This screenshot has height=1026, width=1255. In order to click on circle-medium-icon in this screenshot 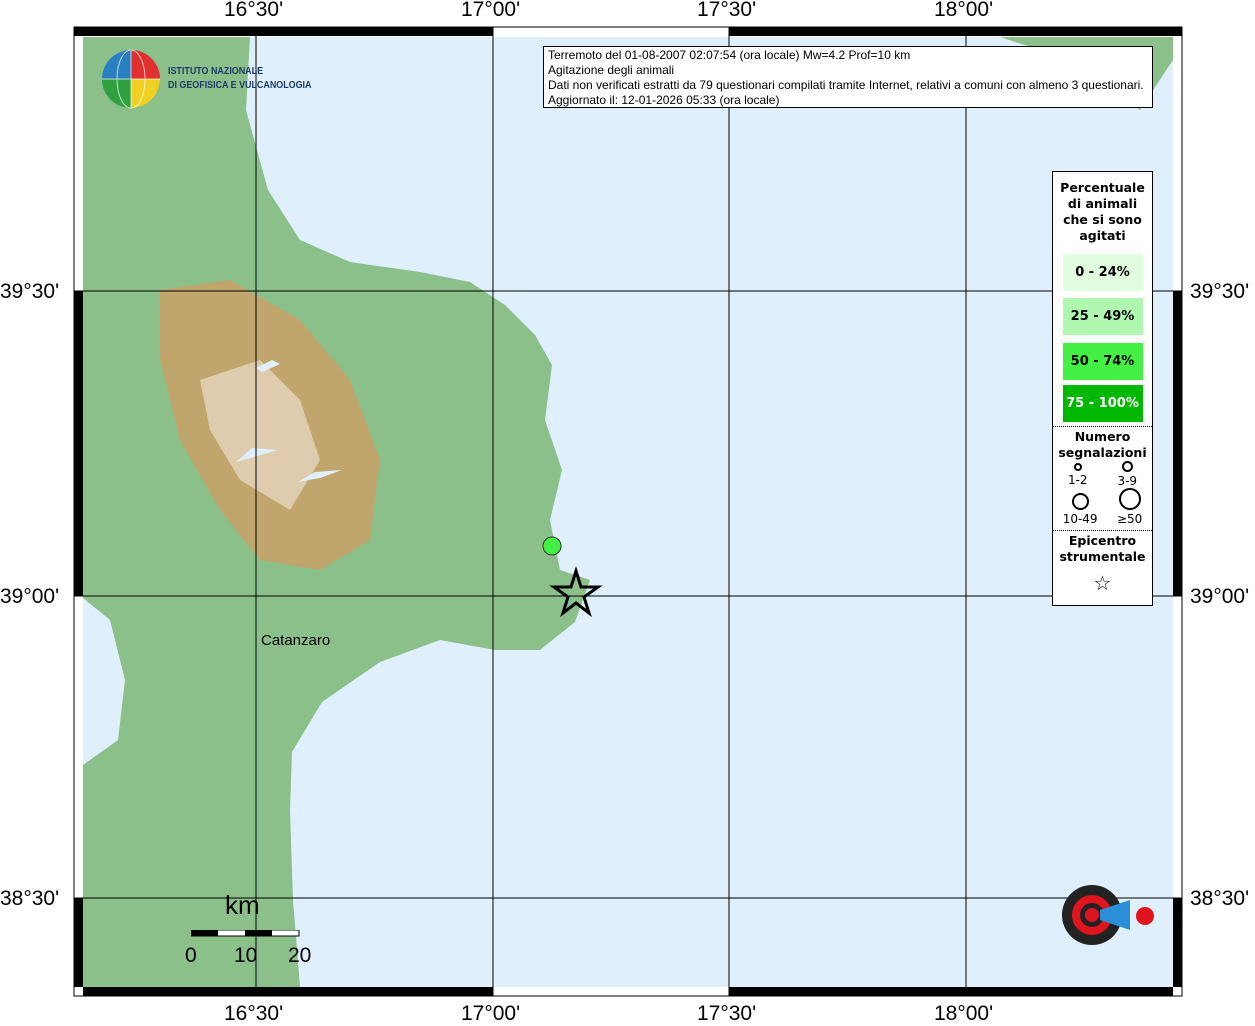, I will do `click(1127, 466)`.